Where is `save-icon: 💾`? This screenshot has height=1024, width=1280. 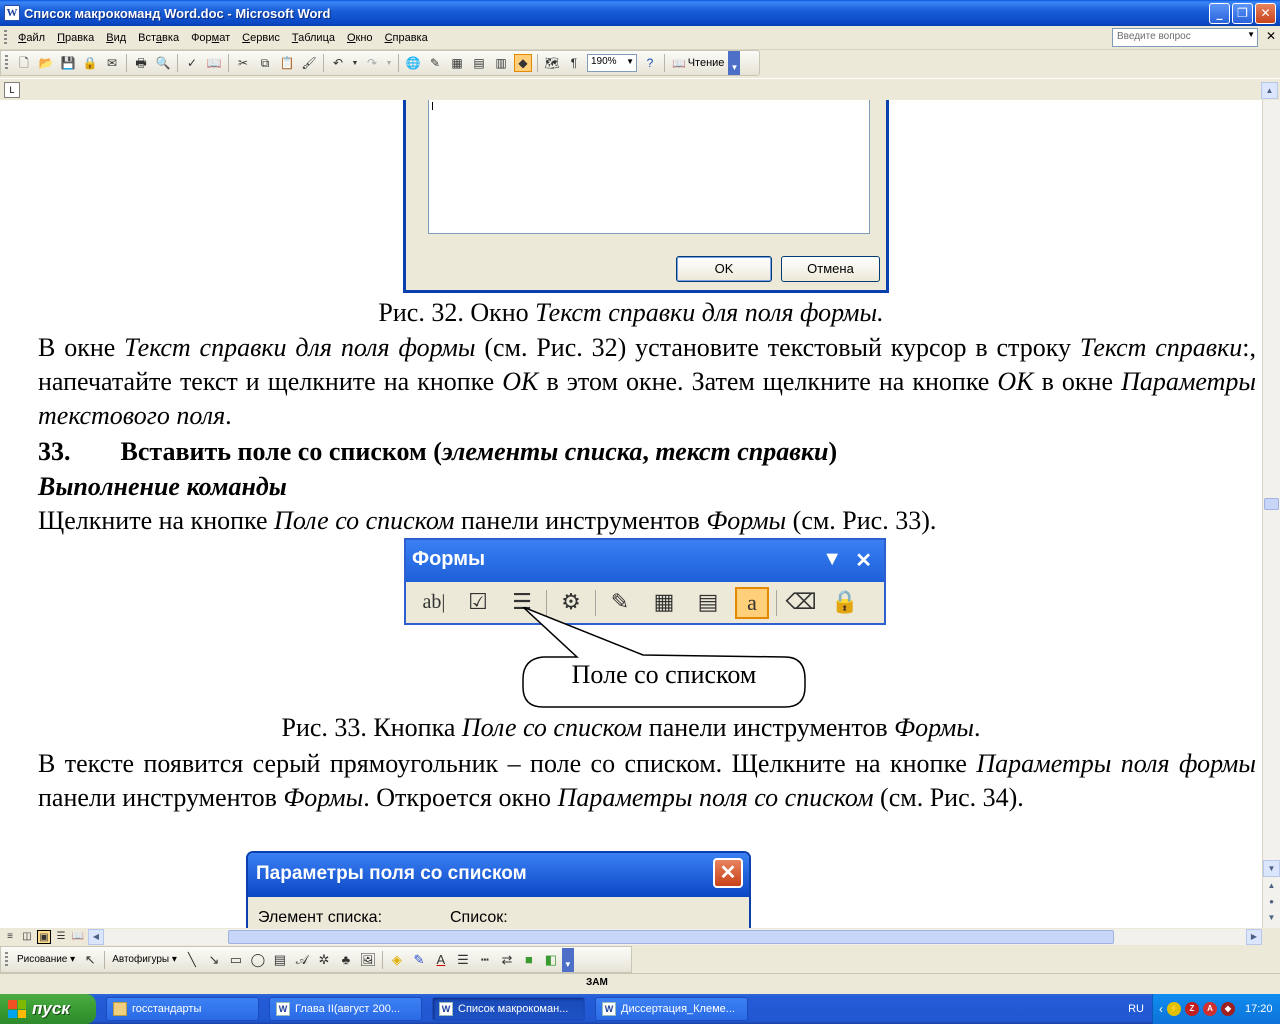 save-icon: 💾 is located at coordinates (68, 63).